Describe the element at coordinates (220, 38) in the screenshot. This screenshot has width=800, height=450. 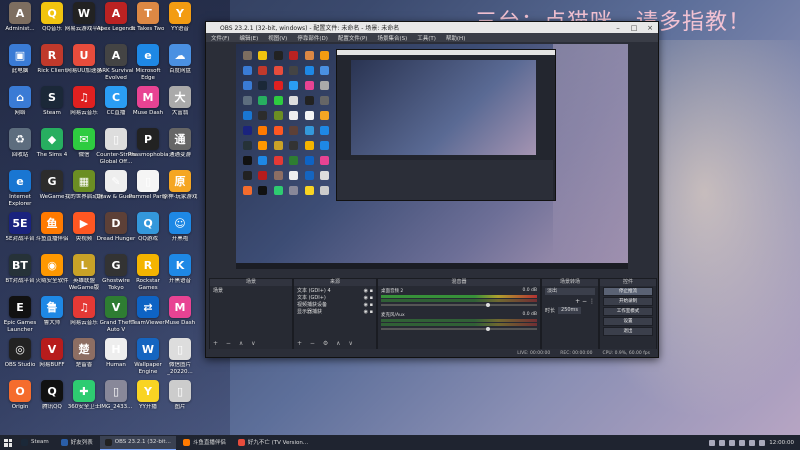
I see `menu-item: 文件(F)` at that location.